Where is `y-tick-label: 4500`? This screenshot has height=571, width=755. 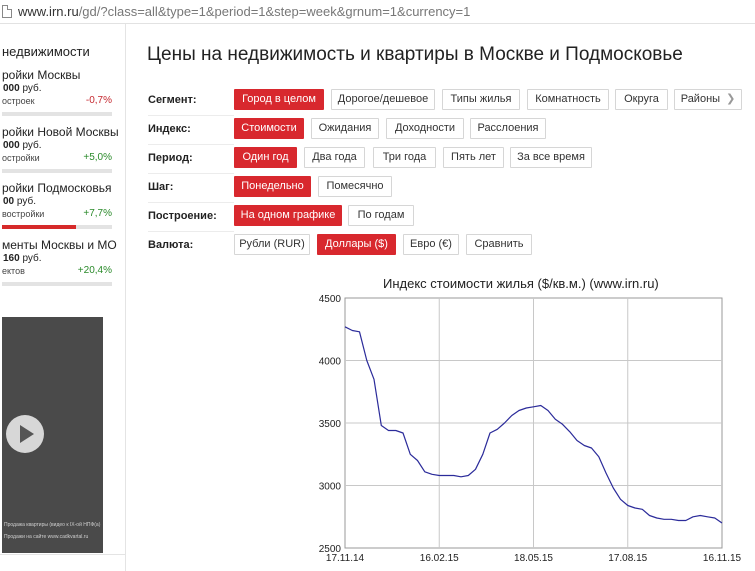
y-tick-label: 4500 is located at coordinates (330, 299).